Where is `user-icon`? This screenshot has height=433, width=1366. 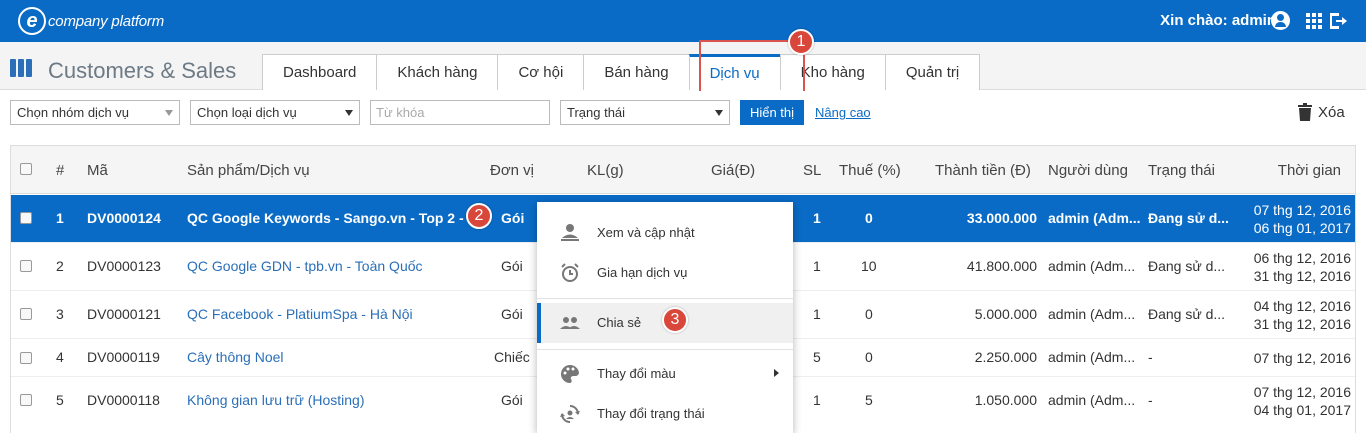 user-icon is located at coordinates (1280, 20).